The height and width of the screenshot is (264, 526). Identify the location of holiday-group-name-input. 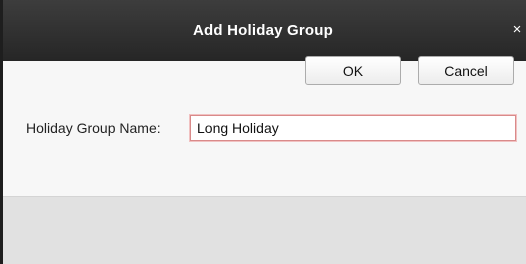
(353, 128).